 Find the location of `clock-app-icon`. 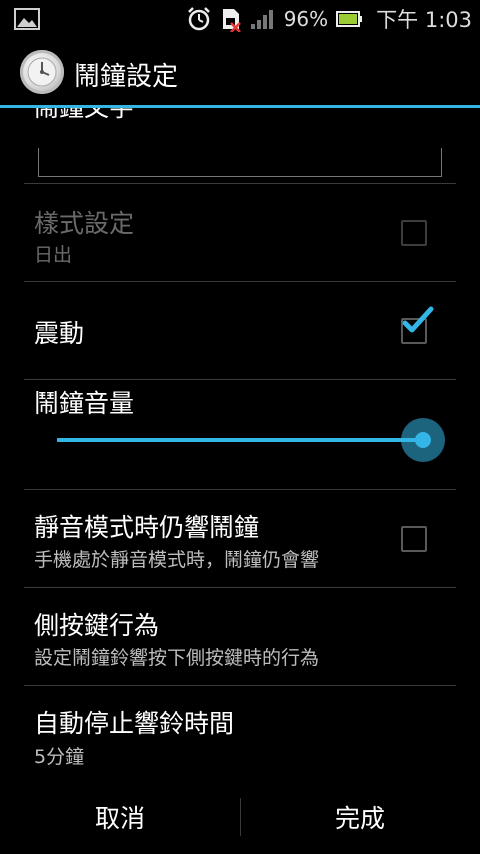

clock-app-icon is located at coordinates (42, 72).